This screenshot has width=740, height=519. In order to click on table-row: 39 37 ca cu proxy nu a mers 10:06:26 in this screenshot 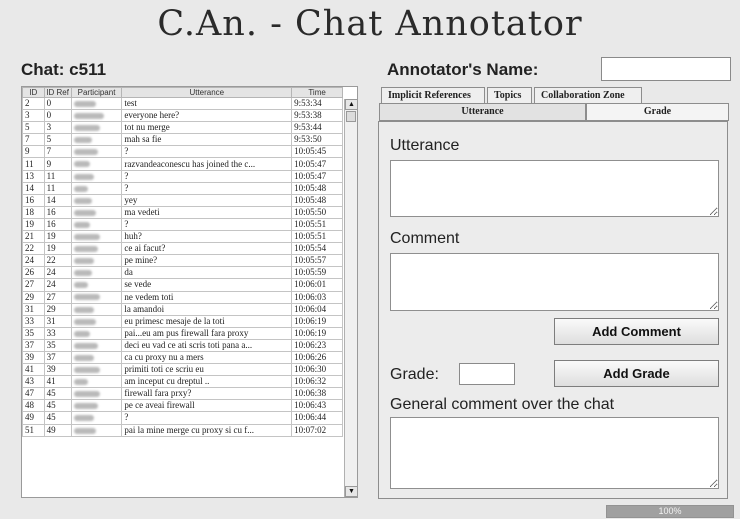, I will do `click(182, 357)`.